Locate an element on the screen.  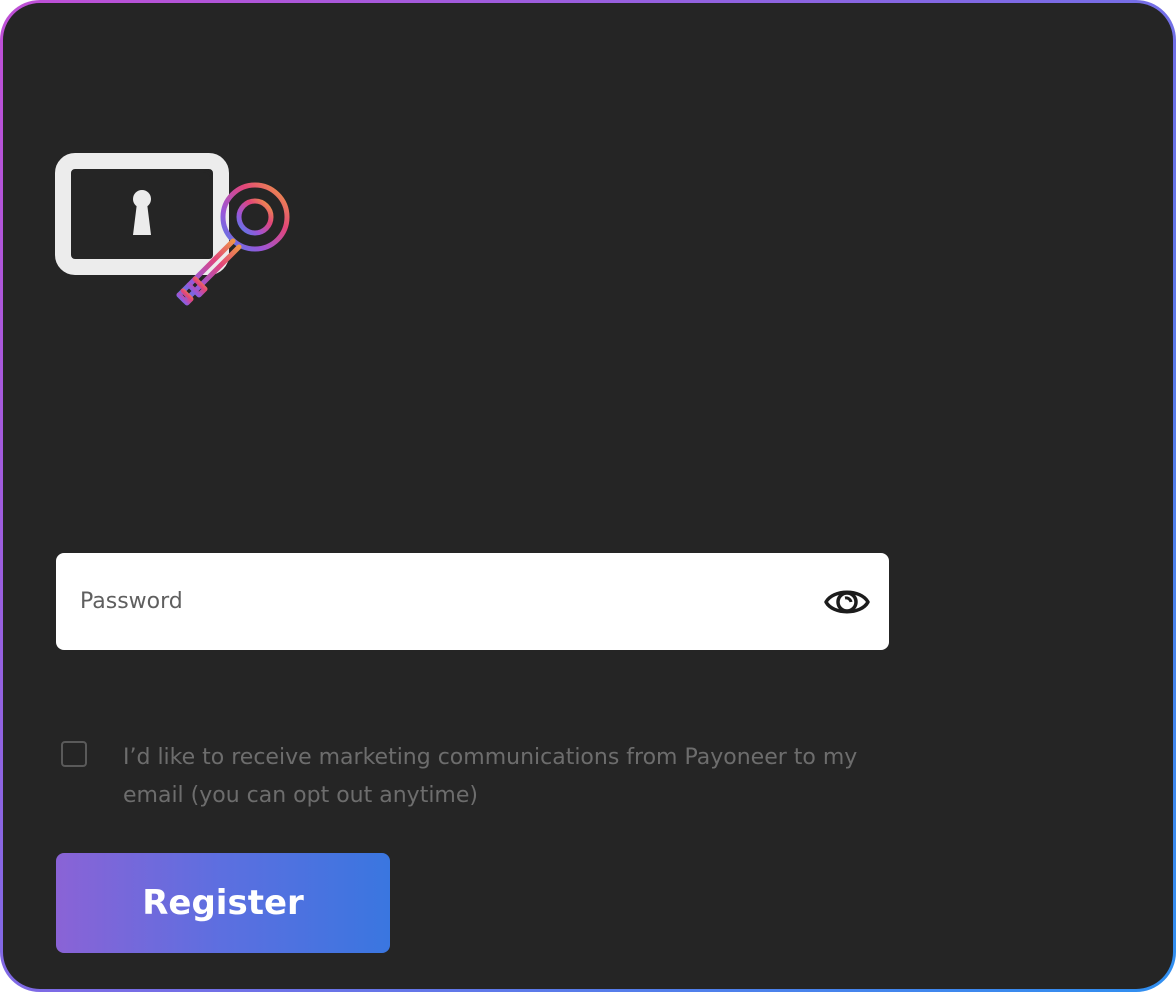
password-field is located at coordinates (472, 601).